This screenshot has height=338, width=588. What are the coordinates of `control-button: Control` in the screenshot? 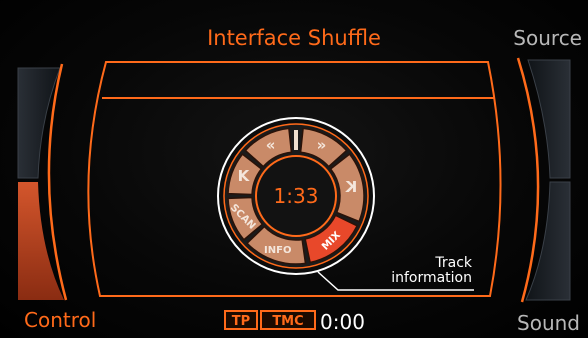 It's located at (60, 320).